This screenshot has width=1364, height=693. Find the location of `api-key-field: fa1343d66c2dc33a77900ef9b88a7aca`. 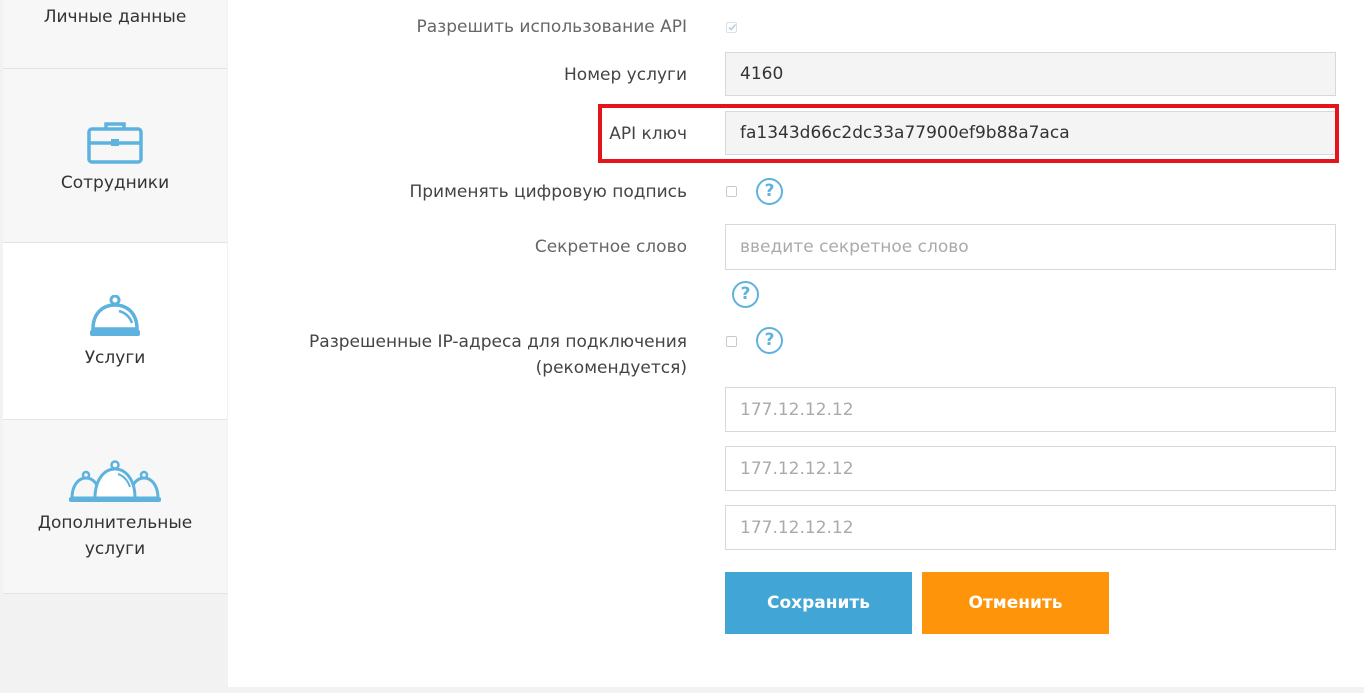

api-key-field: fa1343d66c2dc33a77900ef9b88a7aca is located at coordinates (1030, 133).